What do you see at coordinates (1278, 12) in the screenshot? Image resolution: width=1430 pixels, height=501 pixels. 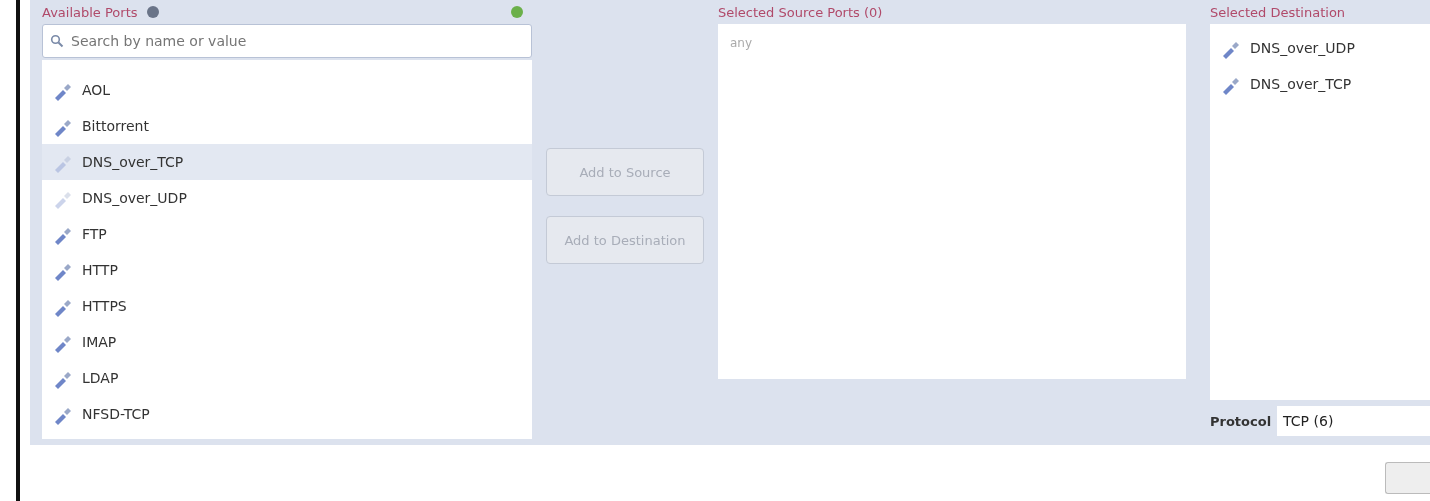 I see `panel-heading: Selected Destination` at bounding box center [1278, 12].